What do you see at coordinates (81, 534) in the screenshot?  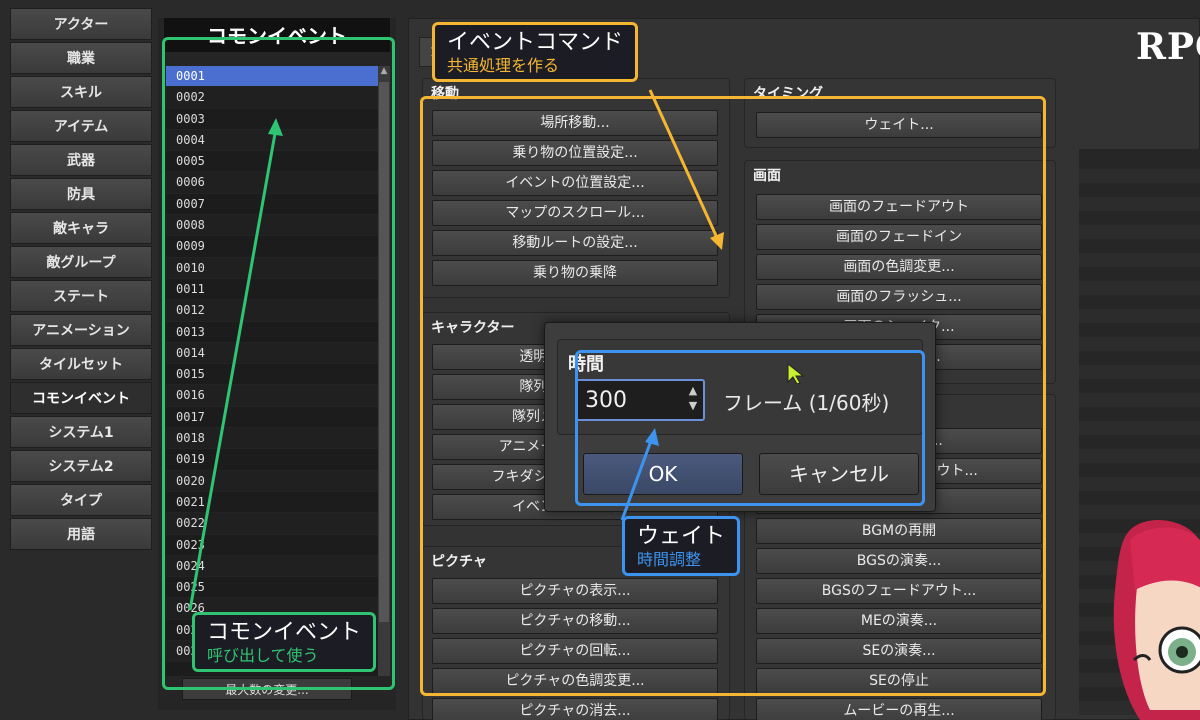 I see `db-tab: 用語` at bounding box center [81, 534].